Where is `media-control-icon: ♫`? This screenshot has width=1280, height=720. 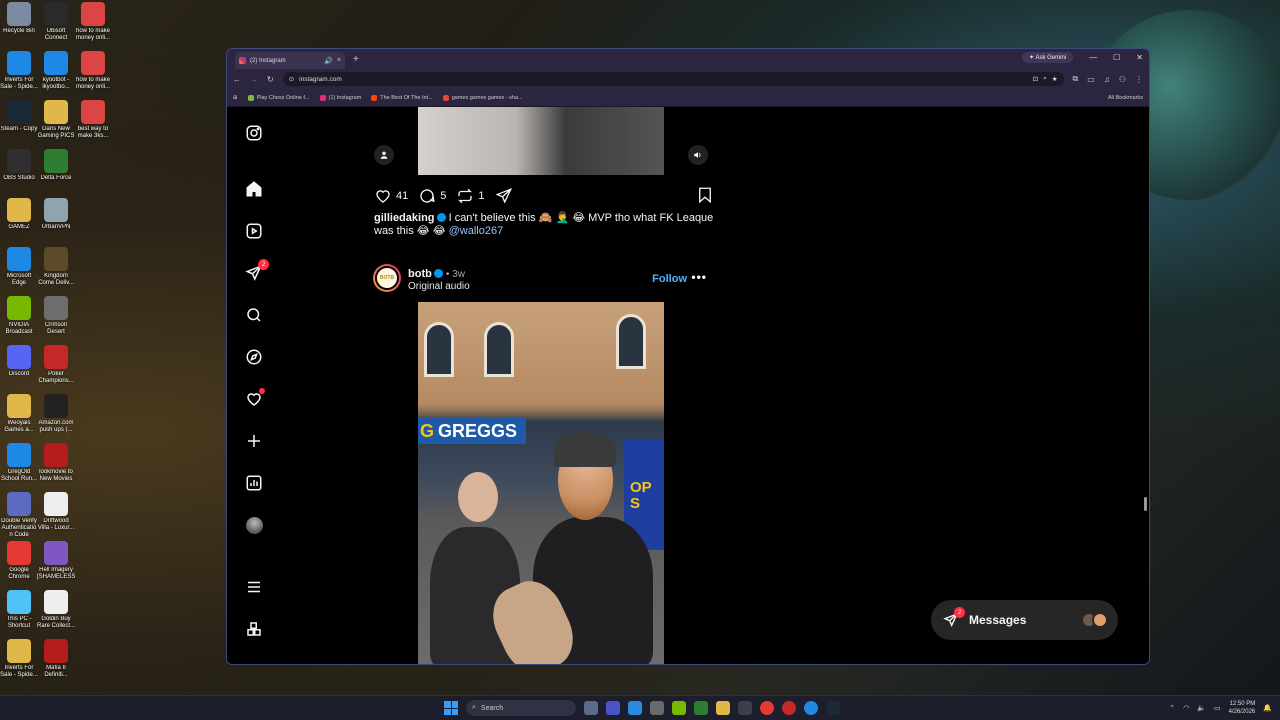
media-control-icon: ♫ is located at coordinates (1107, 79).